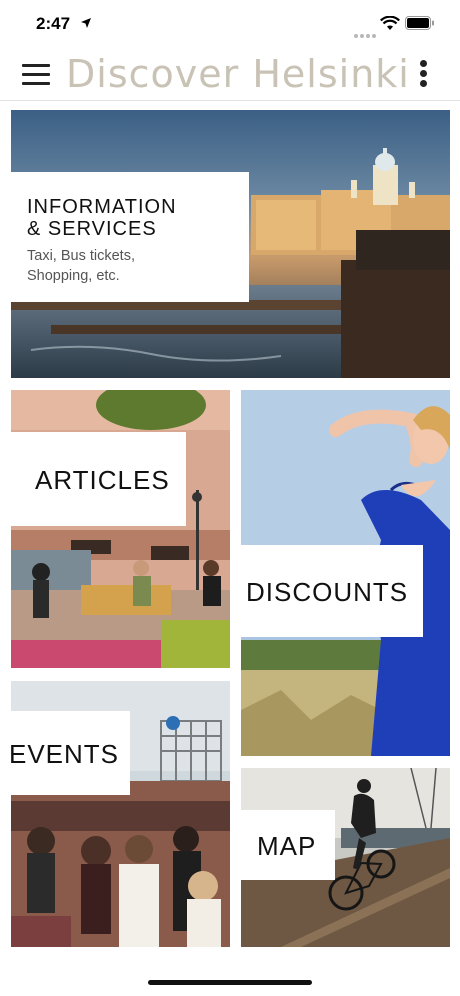 This screenshot has height=996, width=460. Describe the element at coordinates (36, 74) in the screenshot. I see `menu-icon` at that location.